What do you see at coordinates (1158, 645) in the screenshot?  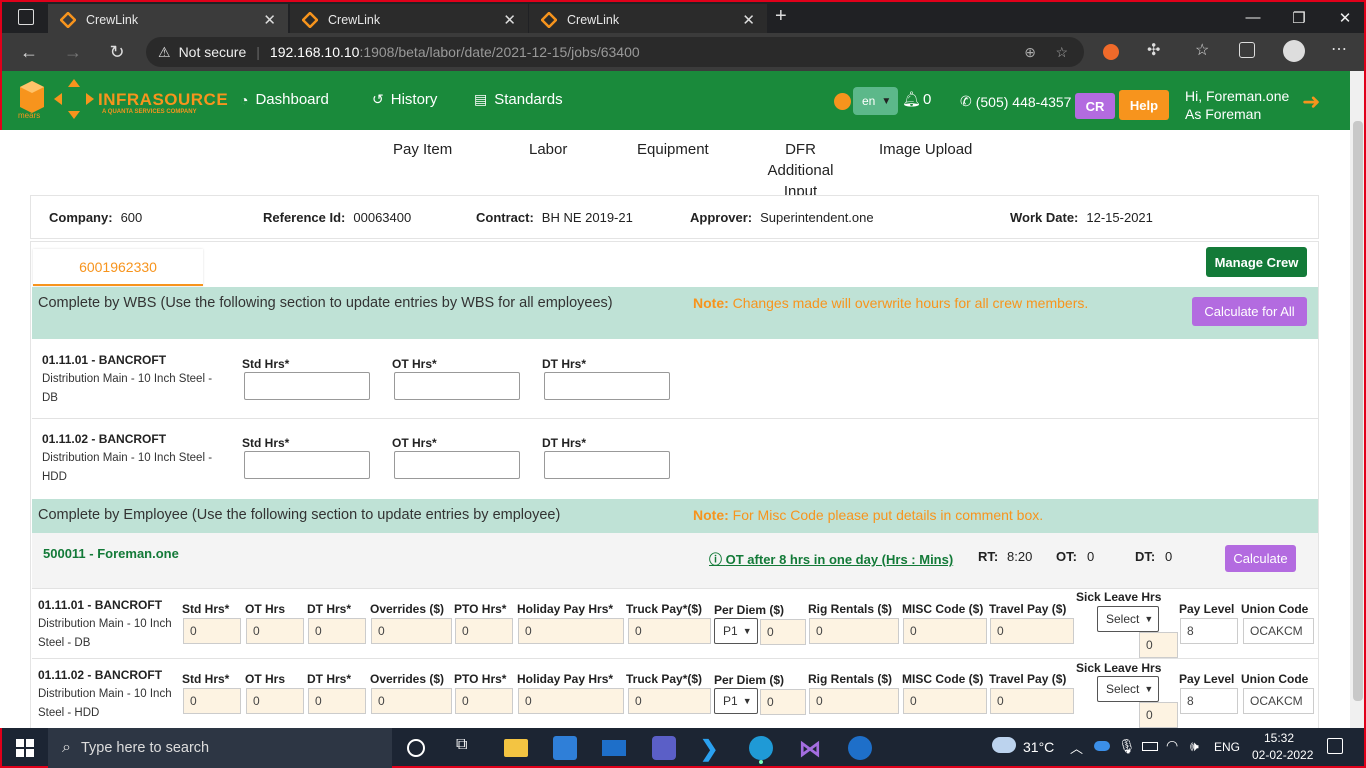 I see `sick-leave-input: 0` at bounding box center [1158, 645].